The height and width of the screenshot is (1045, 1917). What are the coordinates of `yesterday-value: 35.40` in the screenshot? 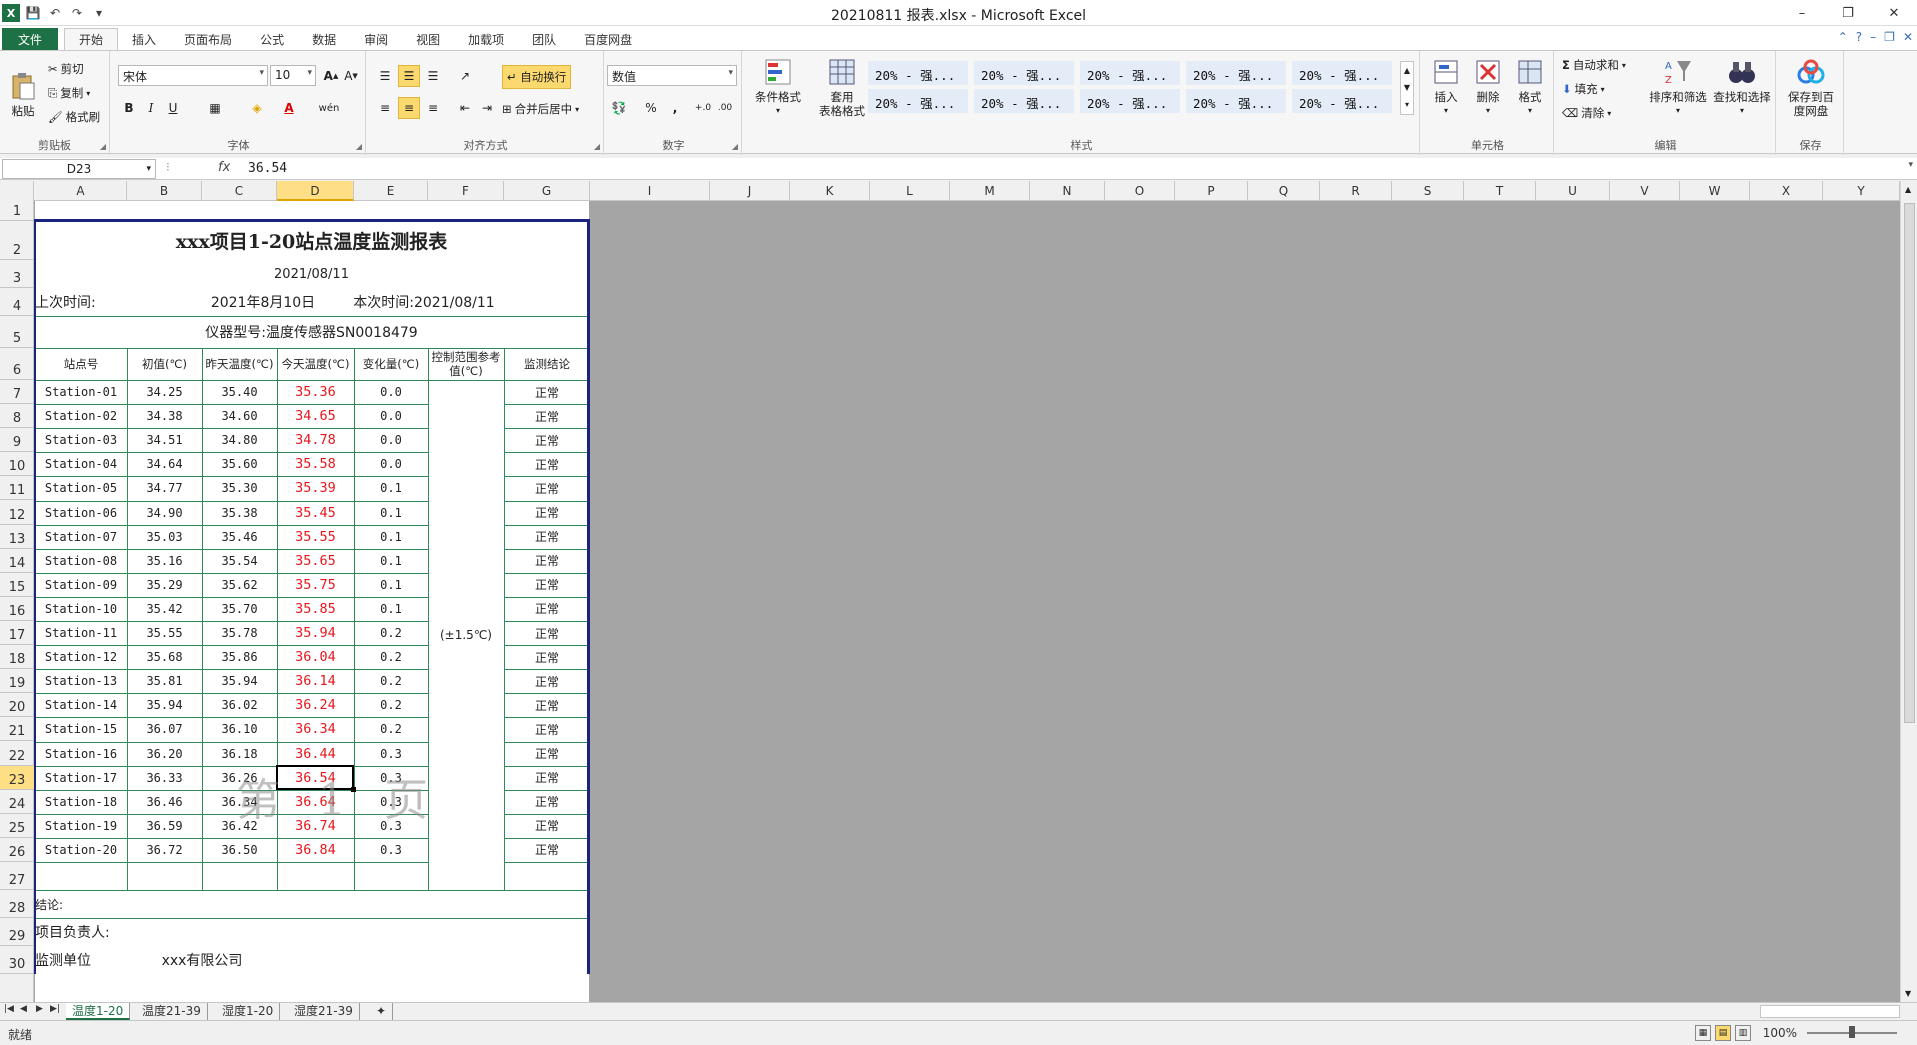 It's located at (239, 392).